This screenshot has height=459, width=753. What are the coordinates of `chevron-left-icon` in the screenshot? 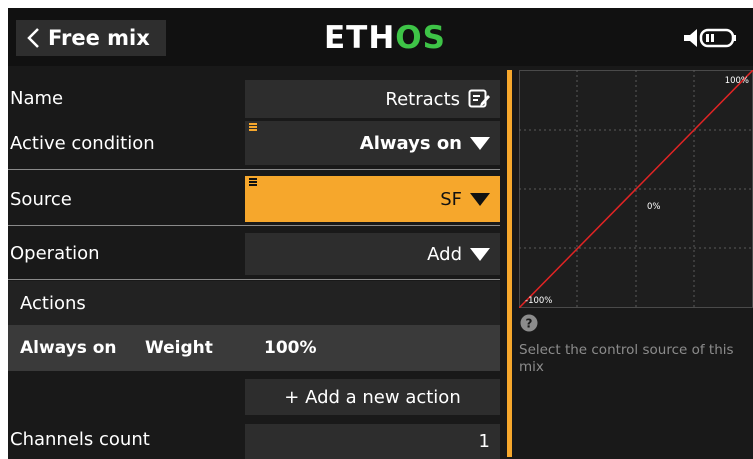 It's located at (33, 38).